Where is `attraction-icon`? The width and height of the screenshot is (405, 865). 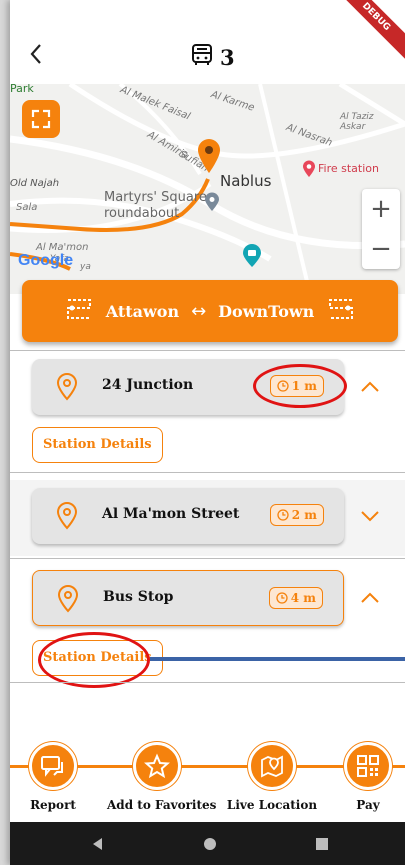 attraction-icon is located at coordinates (252, 258).